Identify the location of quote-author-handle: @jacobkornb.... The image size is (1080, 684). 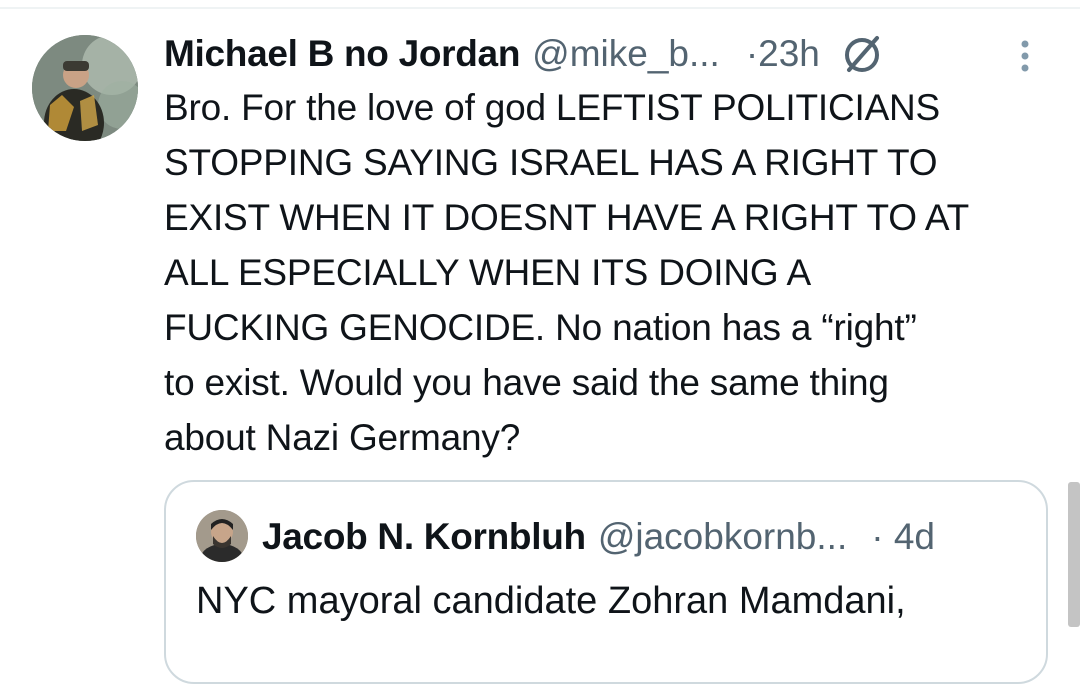
(722, 537).